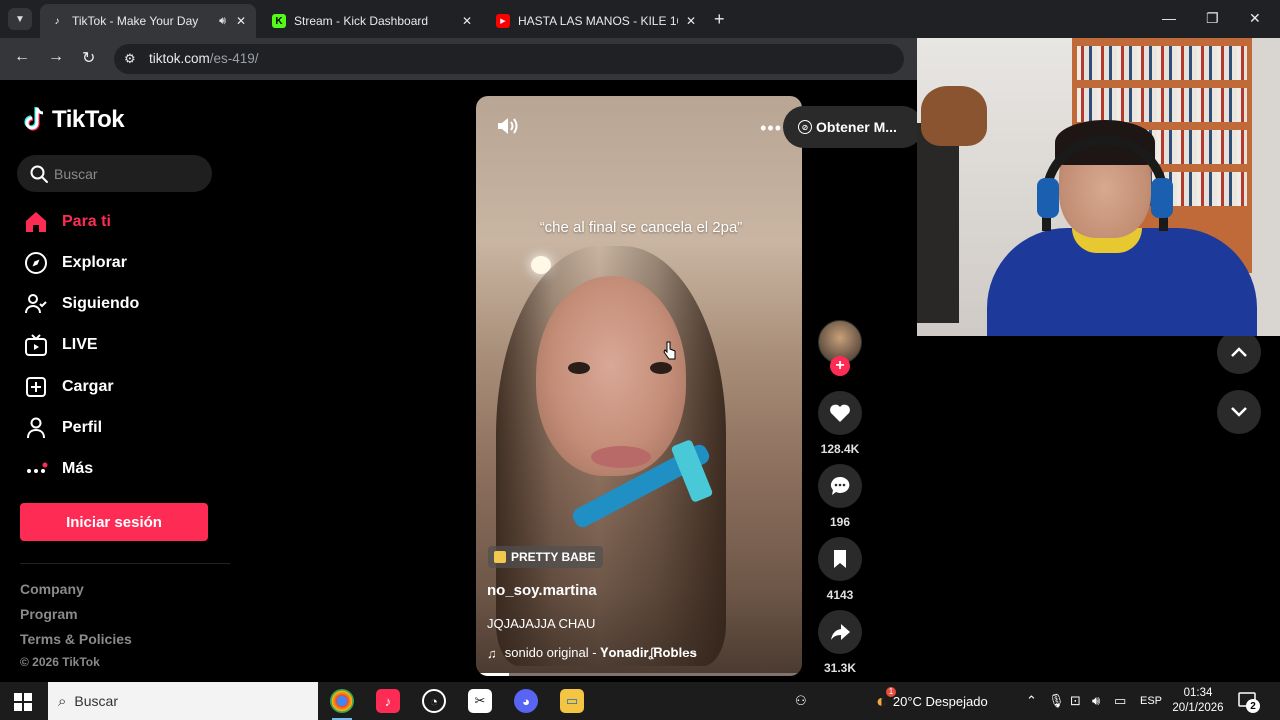 The image size is (1280, 720). I want to click on nav-label: Siguiendo, so click(101, 303).